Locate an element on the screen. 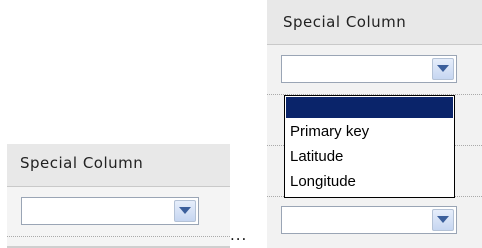  row-divider is located at coordinates (118, 236).